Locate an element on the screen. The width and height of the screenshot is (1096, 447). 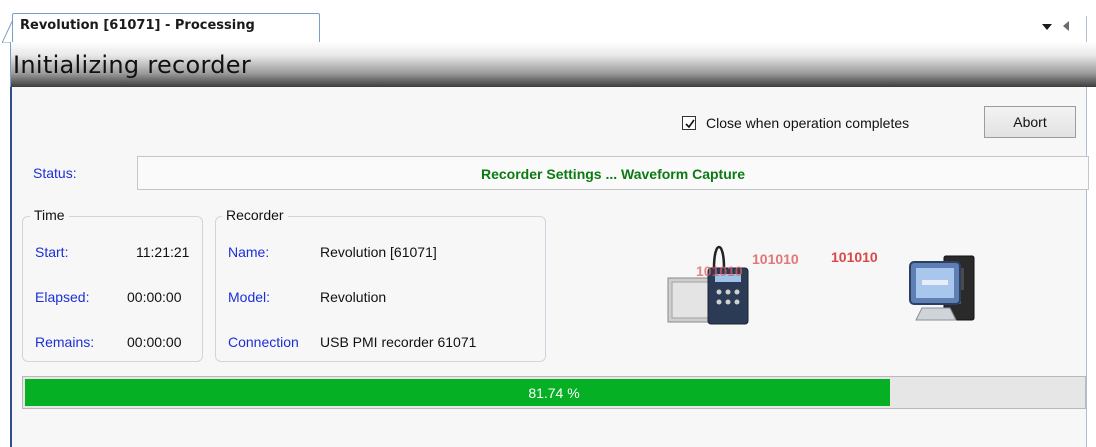
status-box: Recorder Settings ... Waveform Capture is located at coordinates (613, 173).